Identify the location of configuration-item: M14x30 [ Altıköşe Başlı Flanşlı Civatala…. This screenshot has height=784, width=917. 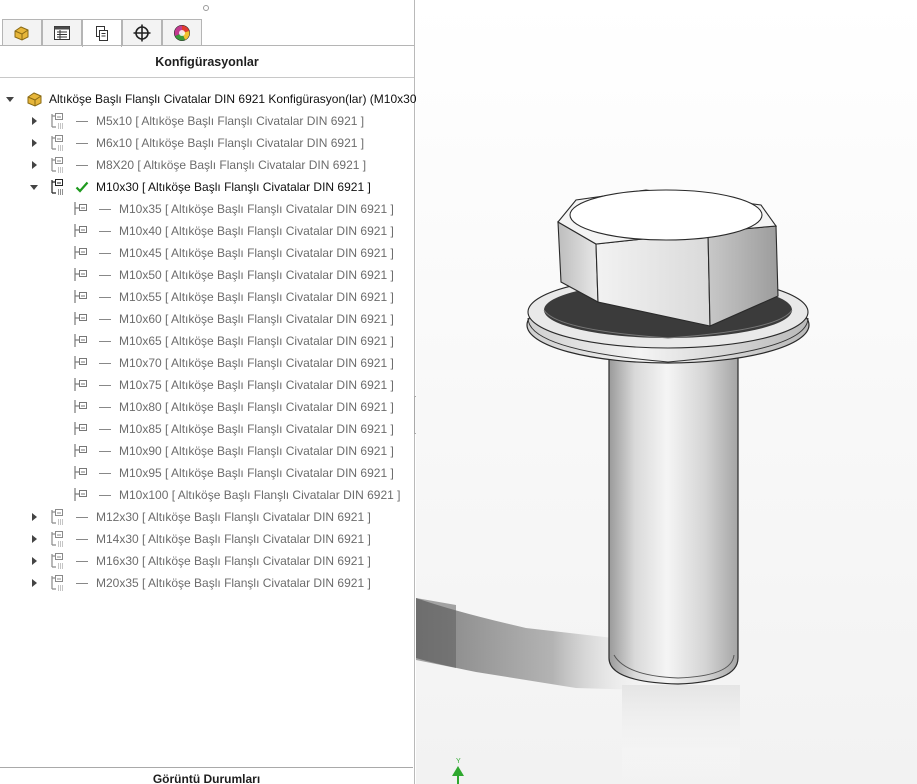
(207, 539).